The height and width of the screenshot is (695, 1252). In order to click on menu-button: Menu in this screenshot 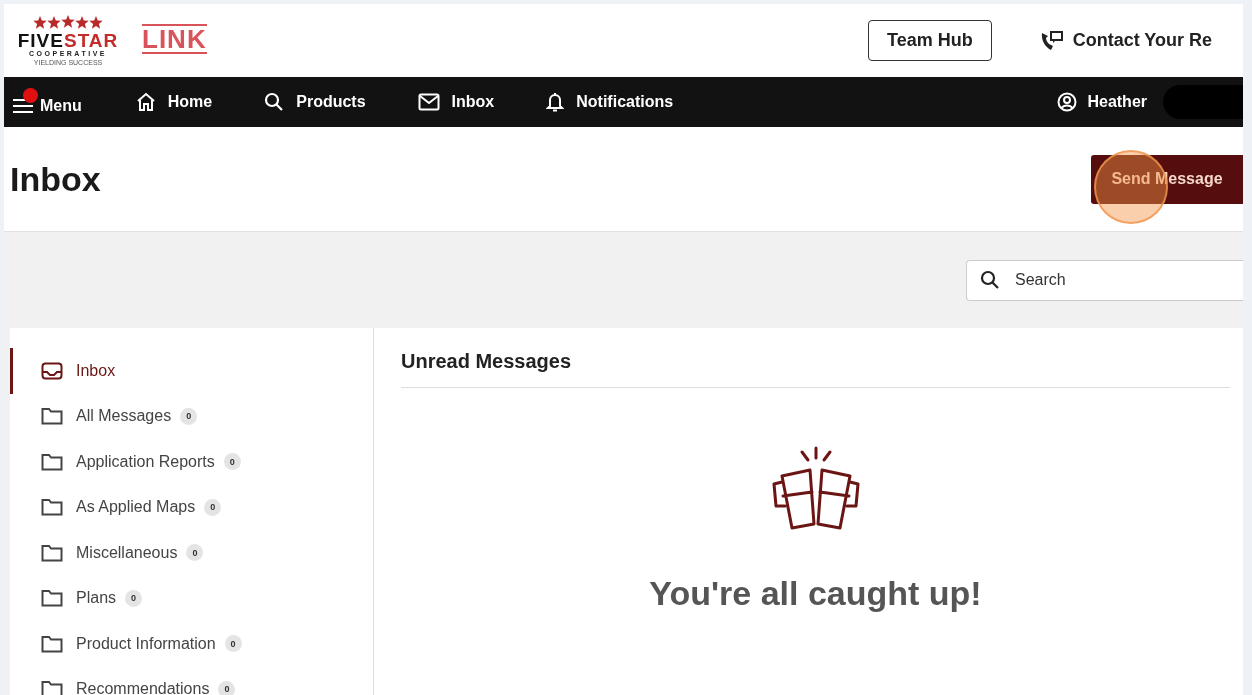, I will do `click(48, 102)`.